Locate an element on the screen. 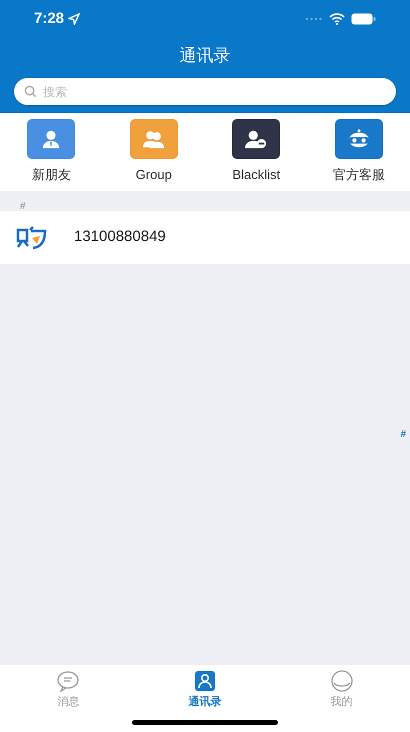  shortcut-label: Blacklist is located at coordinates (256, 175).